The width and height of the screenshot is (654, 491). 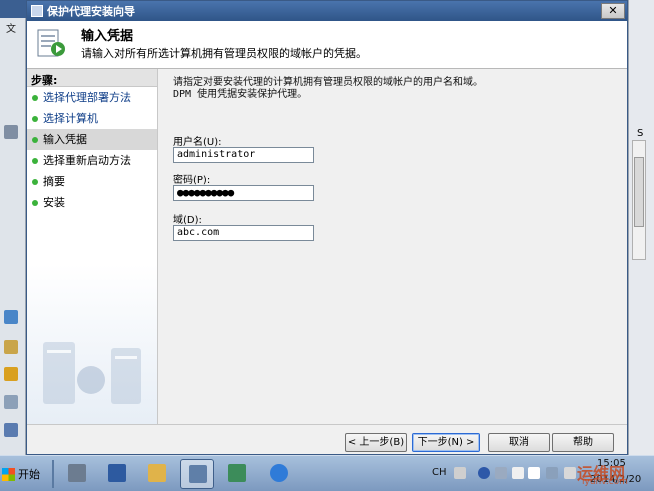 I want to click on console-icon, so click(x=237, y=473).